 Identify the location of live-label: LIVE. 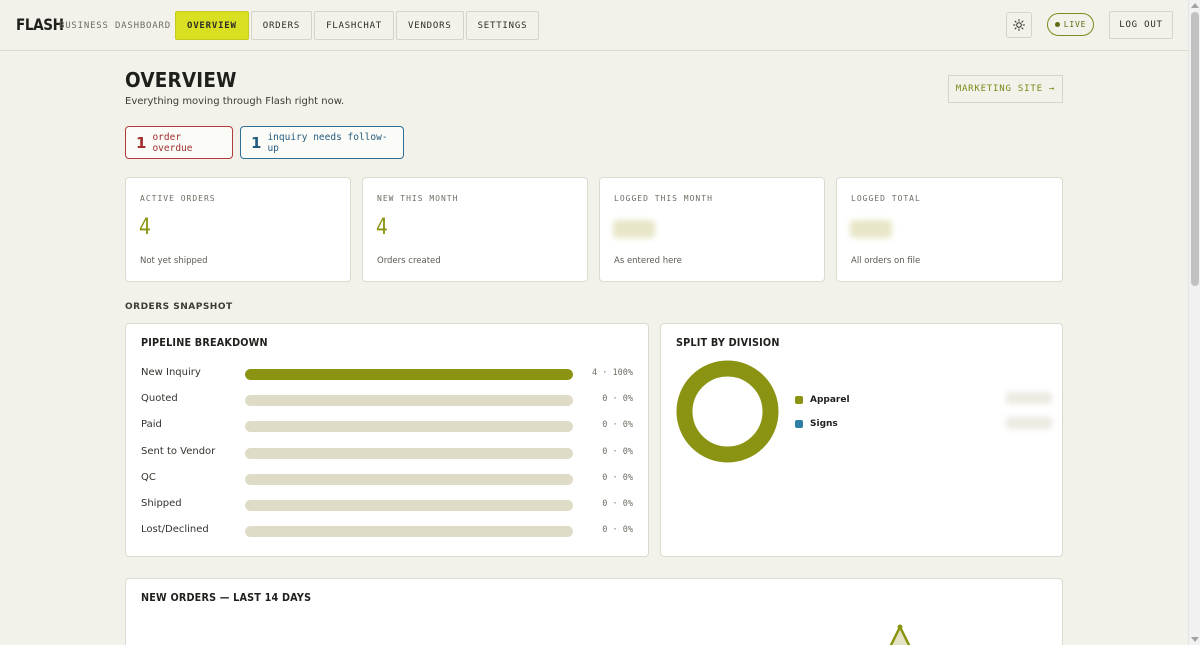
(1075, 24).